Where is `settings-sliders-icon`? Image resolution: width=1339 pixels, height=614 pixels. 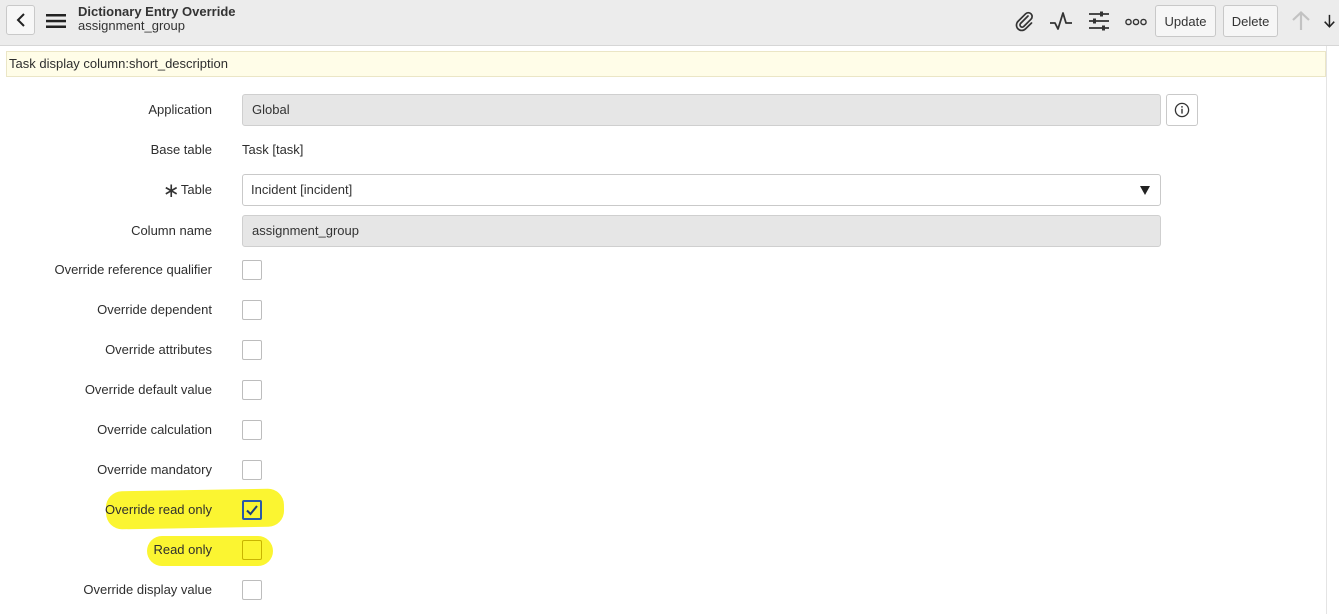 settings-sliders-icon is located at coordinates (1099, 21).